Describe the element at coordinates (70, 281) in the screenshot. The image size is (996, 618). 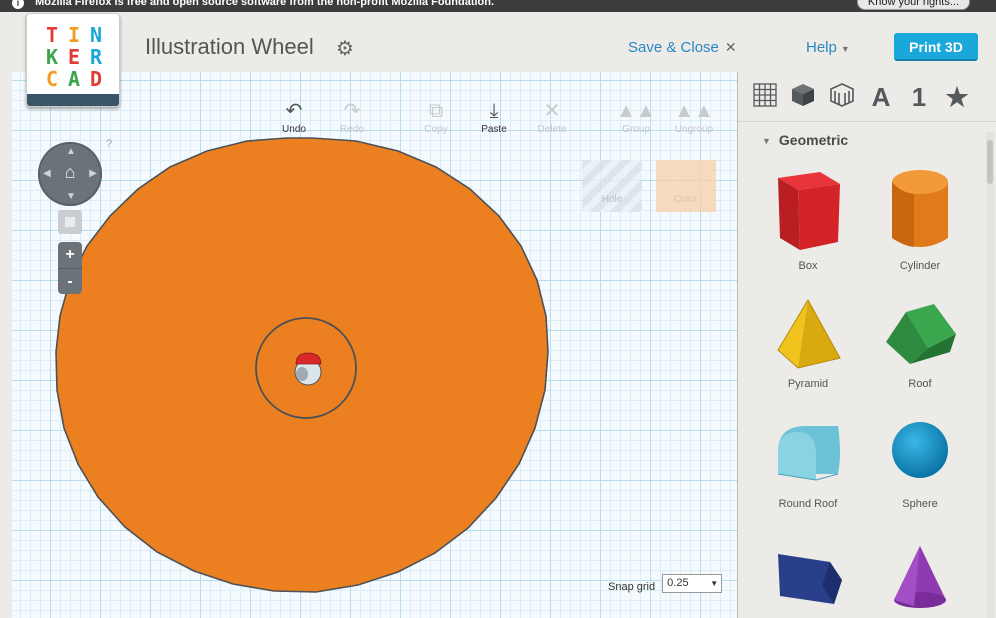
I see `zoom-out-button: -` at that location.